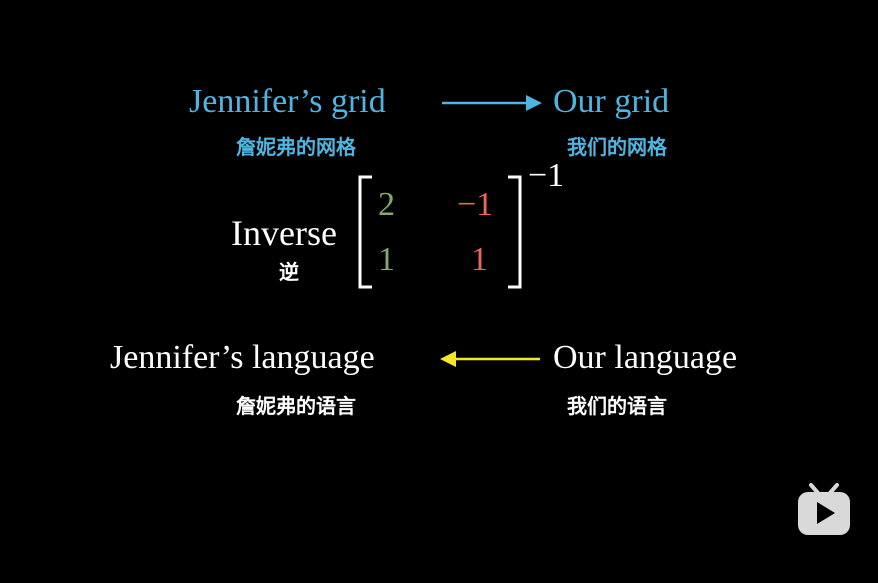 Image resolution: width=878 pixels, height=583 pixels. I want to click on matrix-cell-2-2: 1, so click(479, 259).